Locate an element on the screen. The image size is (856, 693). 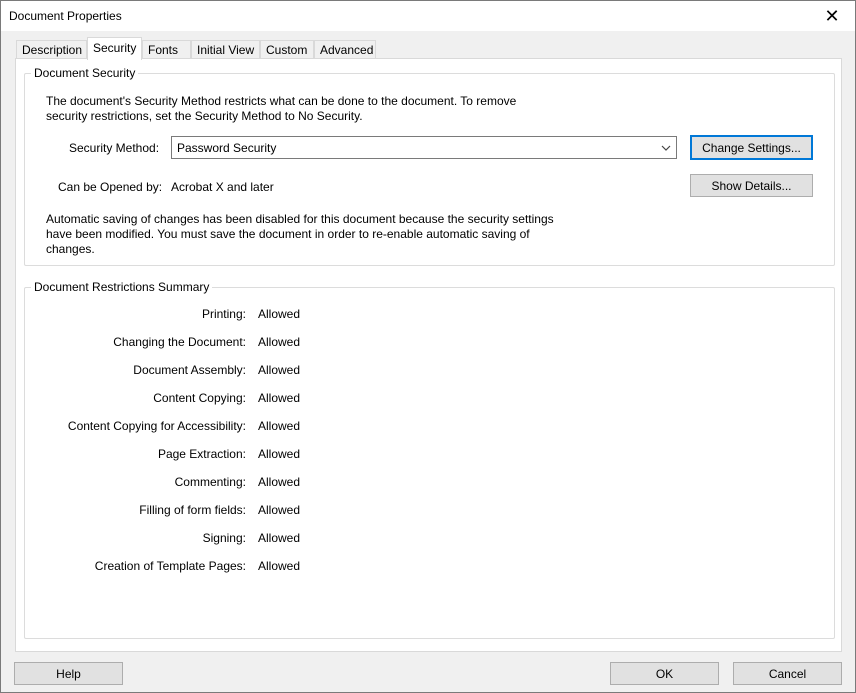
tab-security: Security is located at coordinates (114, 48).